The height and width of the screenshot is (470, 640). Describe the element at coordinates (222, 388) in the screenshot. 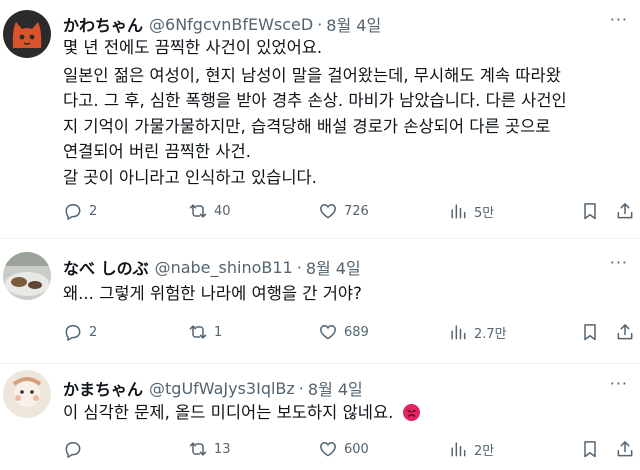

I see `user-handle: @tgUfWaJys3IqlBz` at that location.